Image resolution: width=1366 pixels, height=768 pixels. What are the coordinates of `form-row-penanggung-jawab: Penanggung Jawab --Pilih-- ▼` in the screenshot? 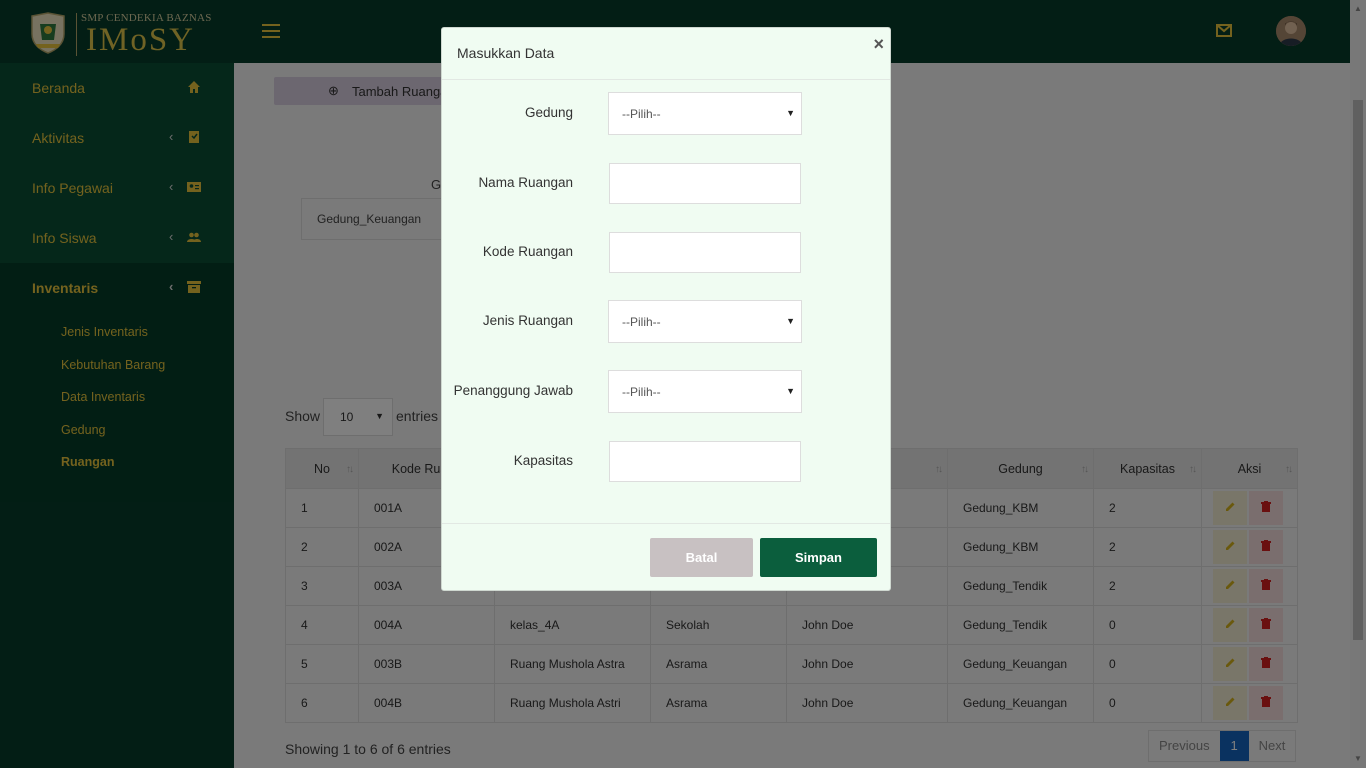 It's located at (667, 391).